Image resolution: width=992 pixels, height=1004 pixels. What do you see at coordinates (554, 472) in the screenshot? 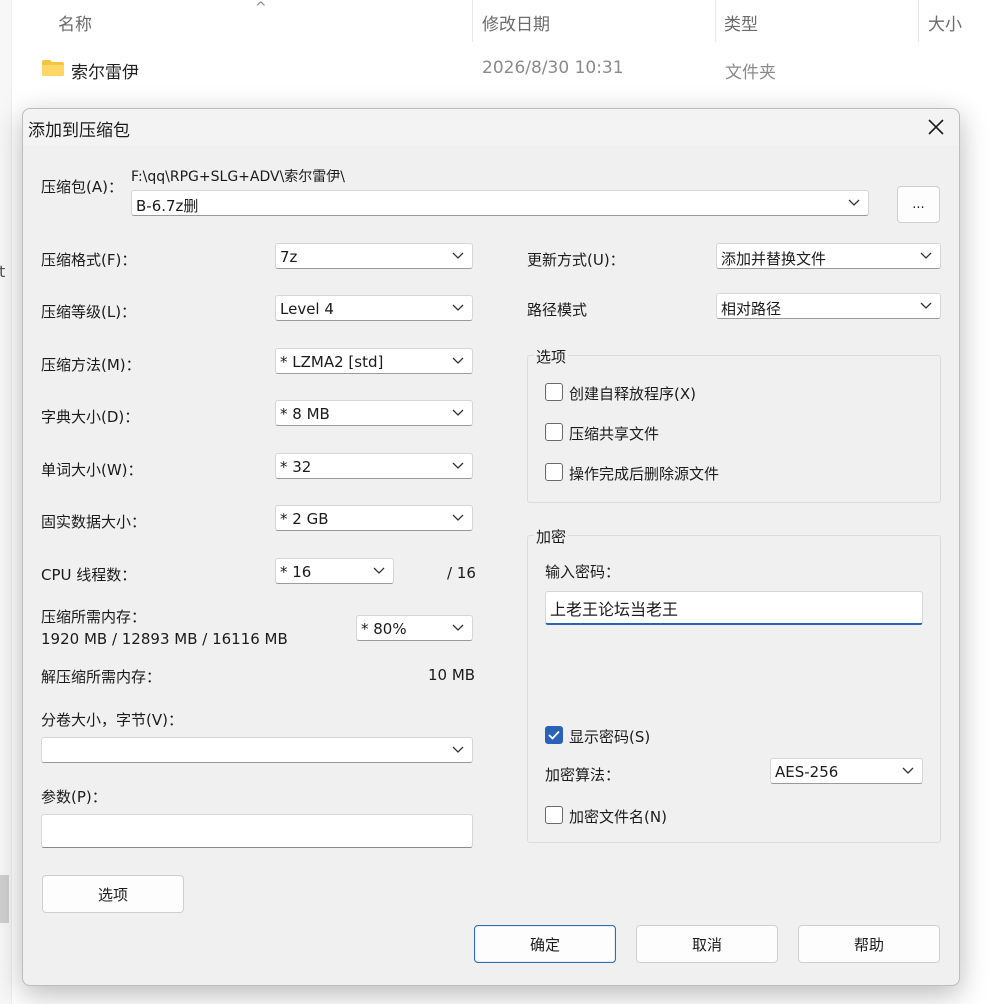
I see `delete-source-checkbox` at bounding box center [554, 472].